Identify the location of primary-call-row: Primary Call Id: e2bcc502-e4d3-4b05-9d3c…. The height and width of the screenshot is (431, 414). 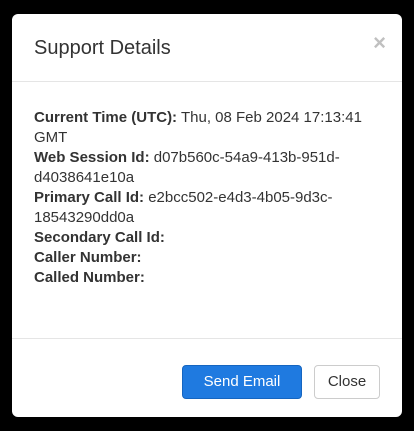
(207, 208).